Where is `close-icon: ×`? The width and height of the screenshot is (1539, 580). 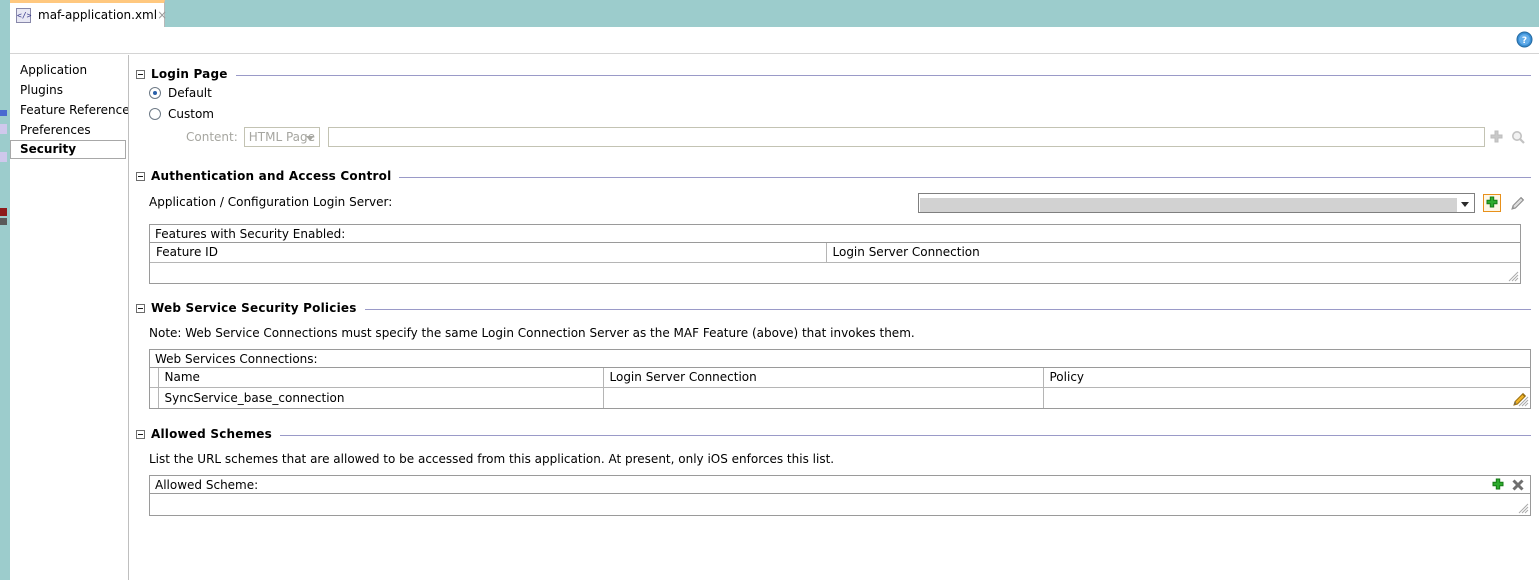 close-icon: × is located at coordinates (162, 15).